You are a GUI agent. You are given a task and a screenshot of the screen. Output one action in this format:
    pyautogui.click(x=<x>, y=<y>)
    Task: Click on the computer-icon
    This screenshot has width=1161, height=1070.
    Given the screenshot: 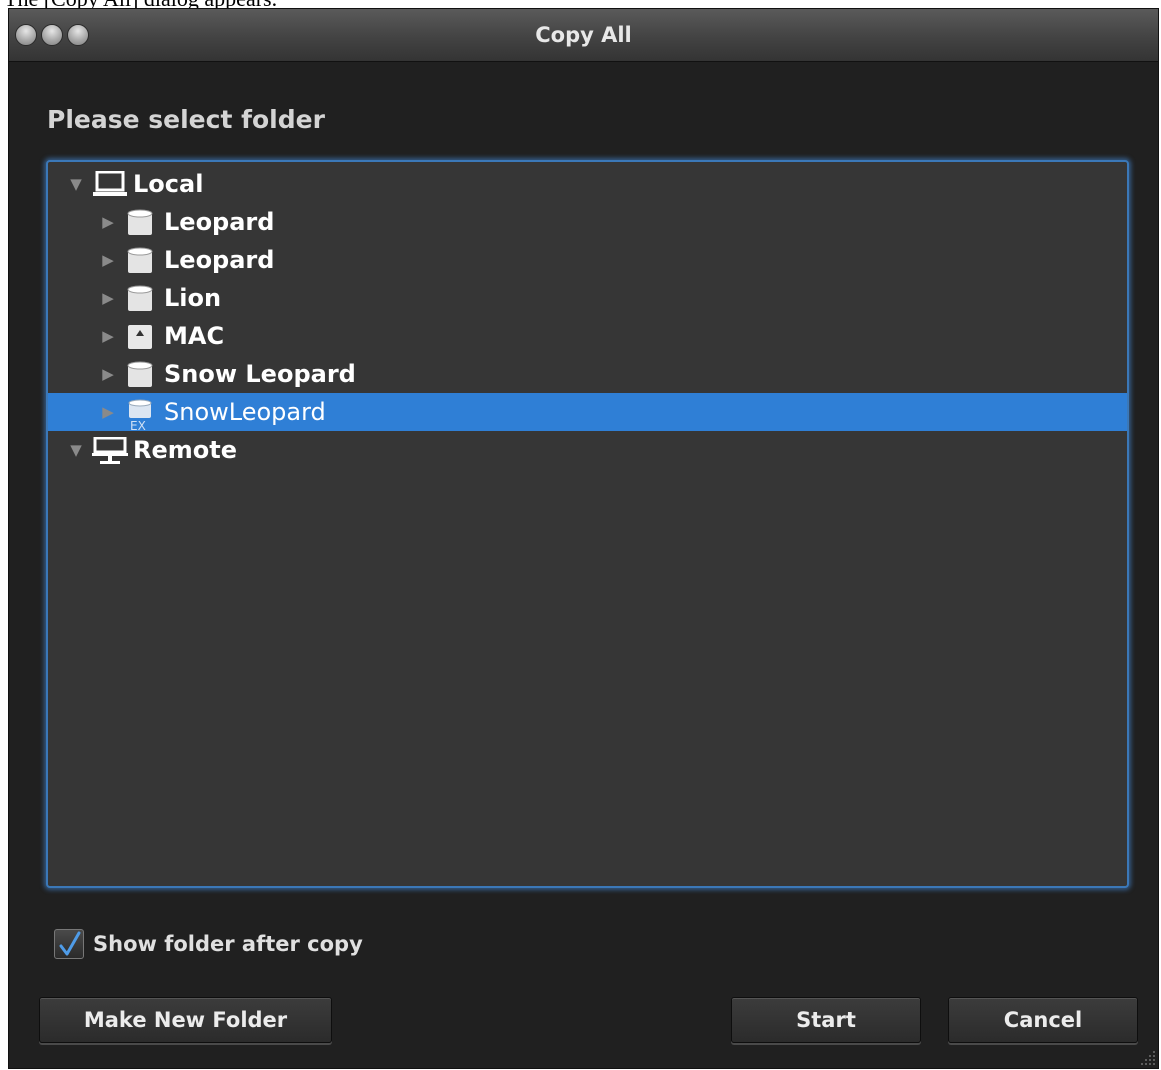 What is the action you would take?
    pyautogui.click(x=110, y=183)
    